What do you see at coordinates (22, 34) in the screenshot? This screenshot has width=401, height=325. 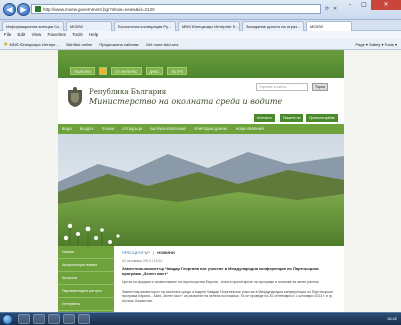 I see `menu-edit: Edit` at bounding box center [22, 34].